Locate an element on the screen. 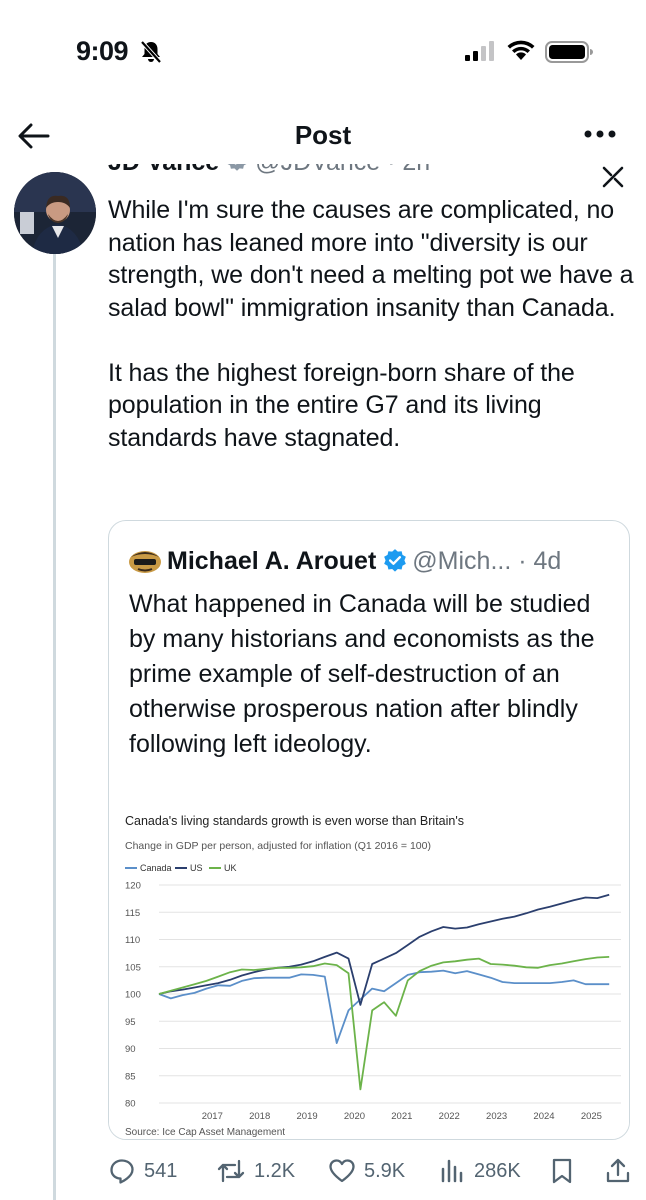 Image resolution: width=646 pixels, height=1200 pixels. share-icon is located at coordinates (618, 1170).